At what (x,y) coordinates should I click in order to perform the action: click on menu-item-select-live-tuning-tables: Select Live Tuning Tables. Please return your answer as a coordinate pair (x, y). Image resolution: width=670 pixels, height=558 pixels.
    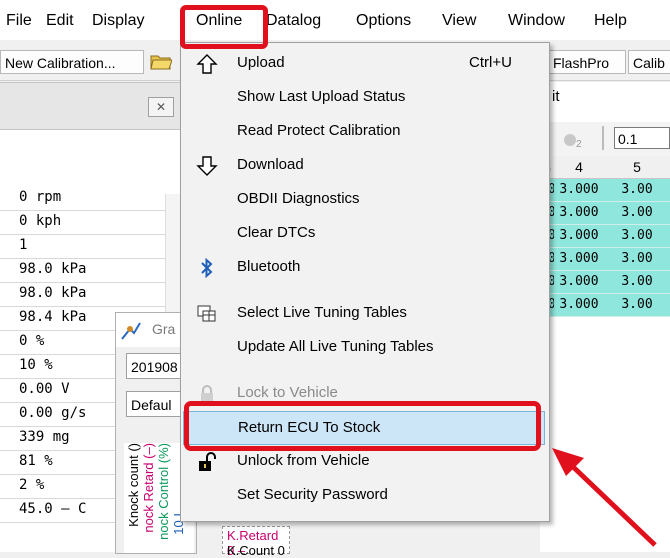
    Looking at the image, I should click on (364, 314).